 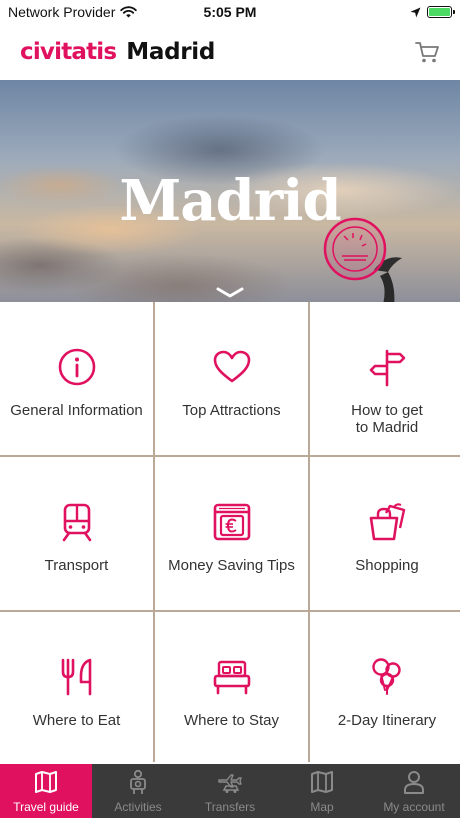 What do you see at coordinates (129, 12) in the screenshot?
I see `wifi-icon` at bounding box center [129, 12].